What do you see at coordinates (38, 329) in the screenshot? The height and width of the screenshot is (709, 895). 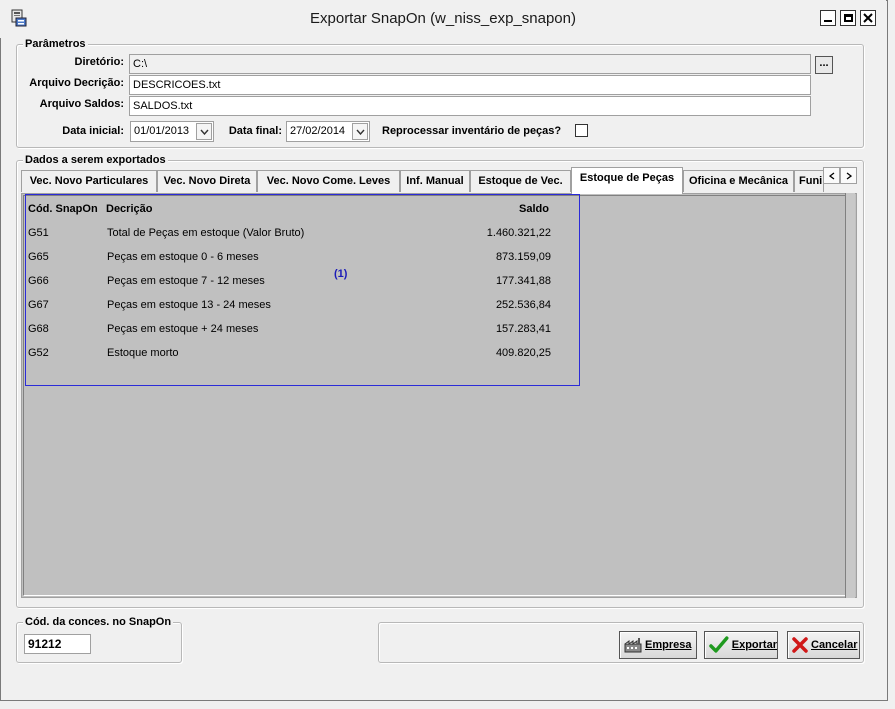 I see `row-code: G68` at bounding box center [38, 329].